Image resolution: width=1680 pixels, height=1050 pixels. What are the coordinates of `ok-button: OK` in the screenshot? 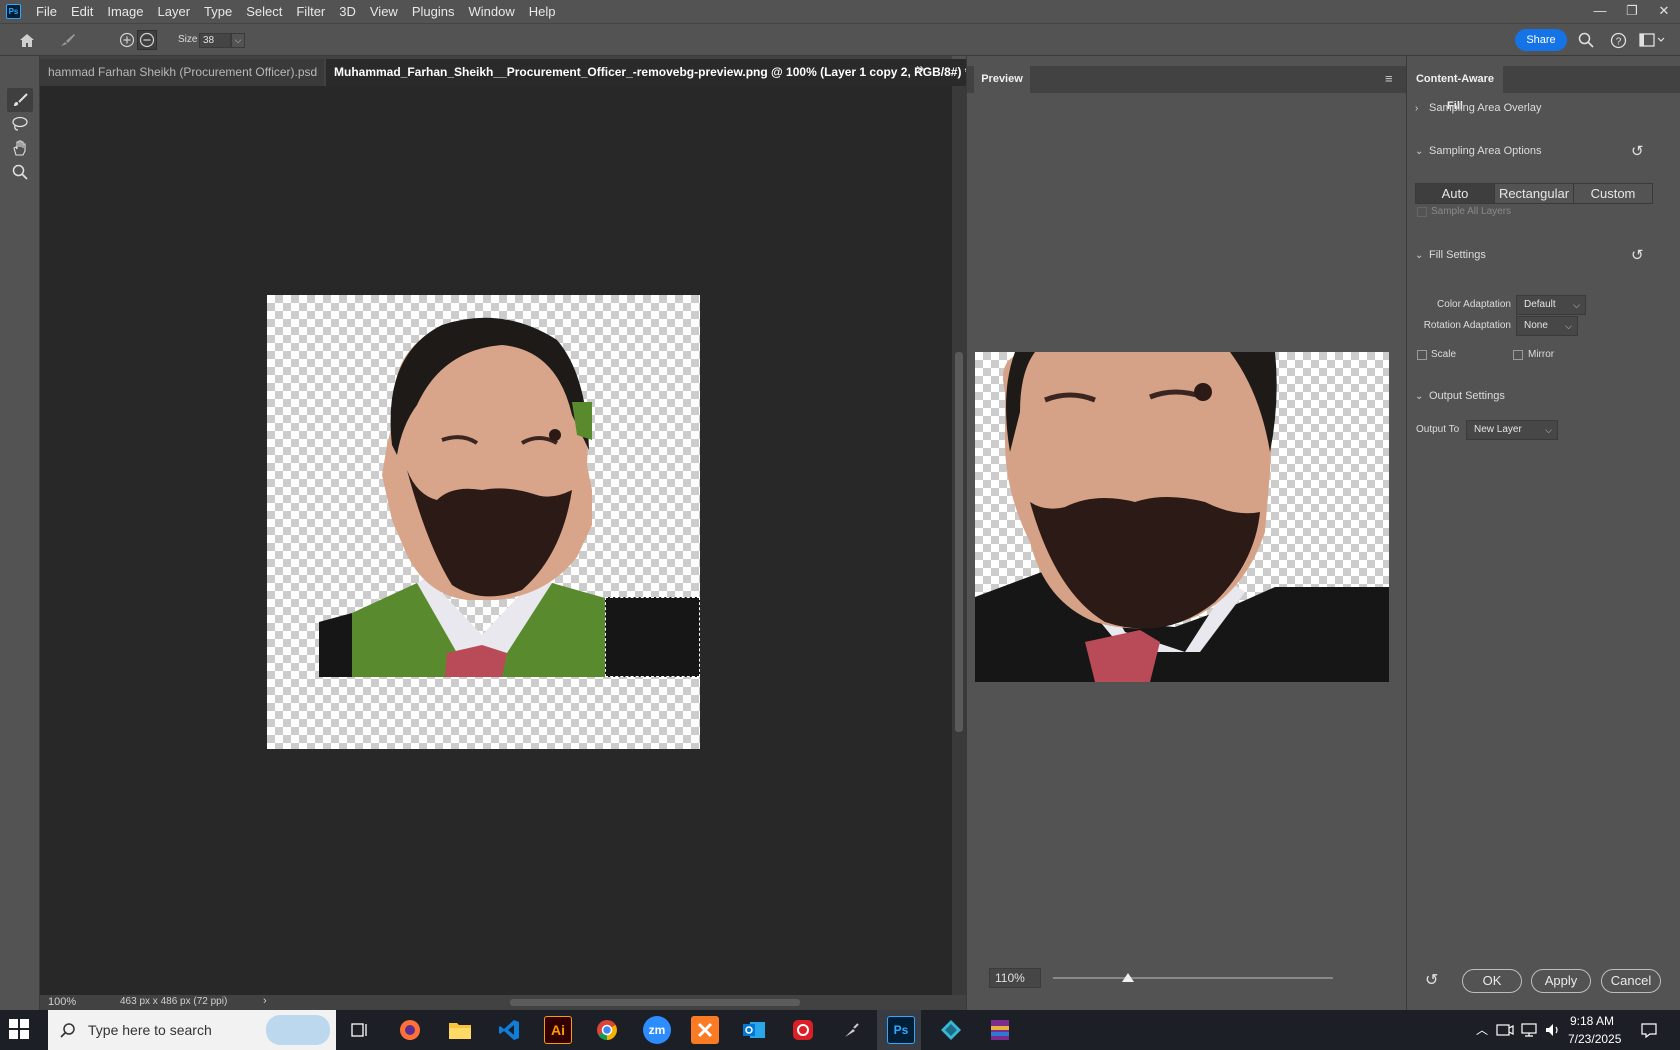 It's located at (1492, 981).